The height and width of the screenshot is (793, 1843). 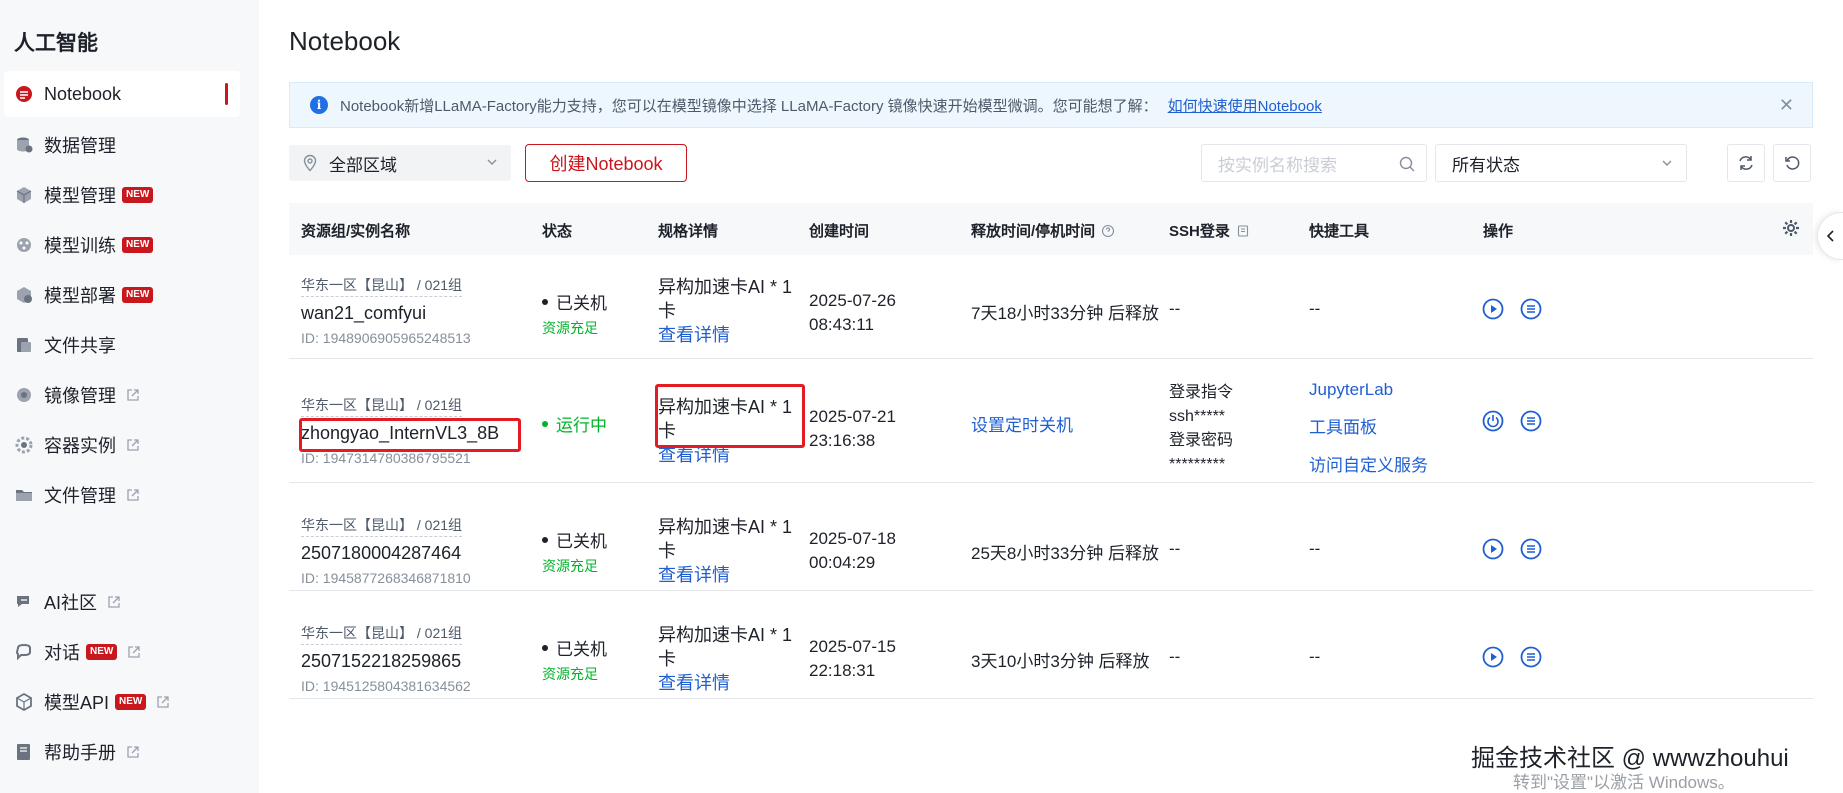 What do you see at coordinates (122, 245) in the screenshot?
I see `sidebar-item-training: 模型训练 NEW` at bounding box center [122, 245].